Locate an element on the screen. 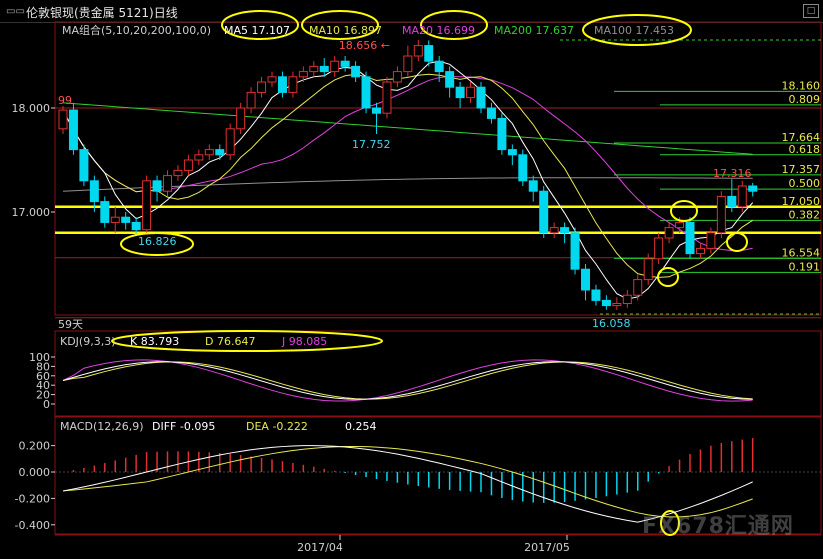 The image size is (823, 559). kdj-k-line is located at coordinates (407, 380).